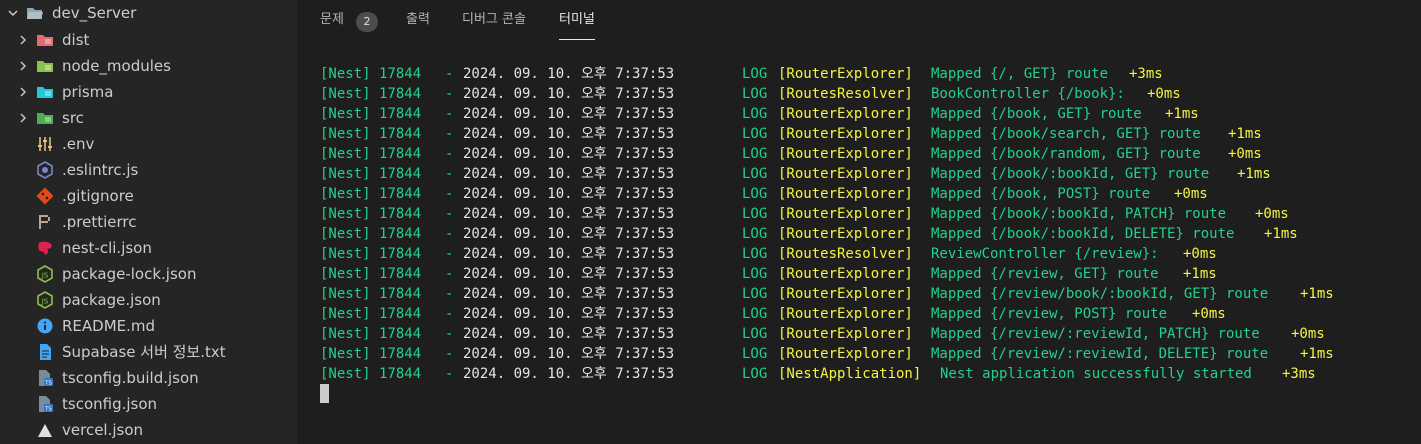  I want to click on tree-file-item: Supabase 서버 정보.txt, so click(148, 352).